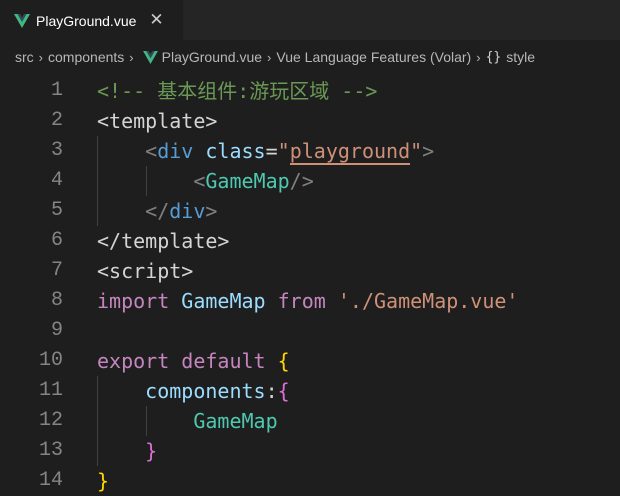 The width and height of the screenshot is (620, 496). I want to click on code-text: <script>, so click(145, 271).